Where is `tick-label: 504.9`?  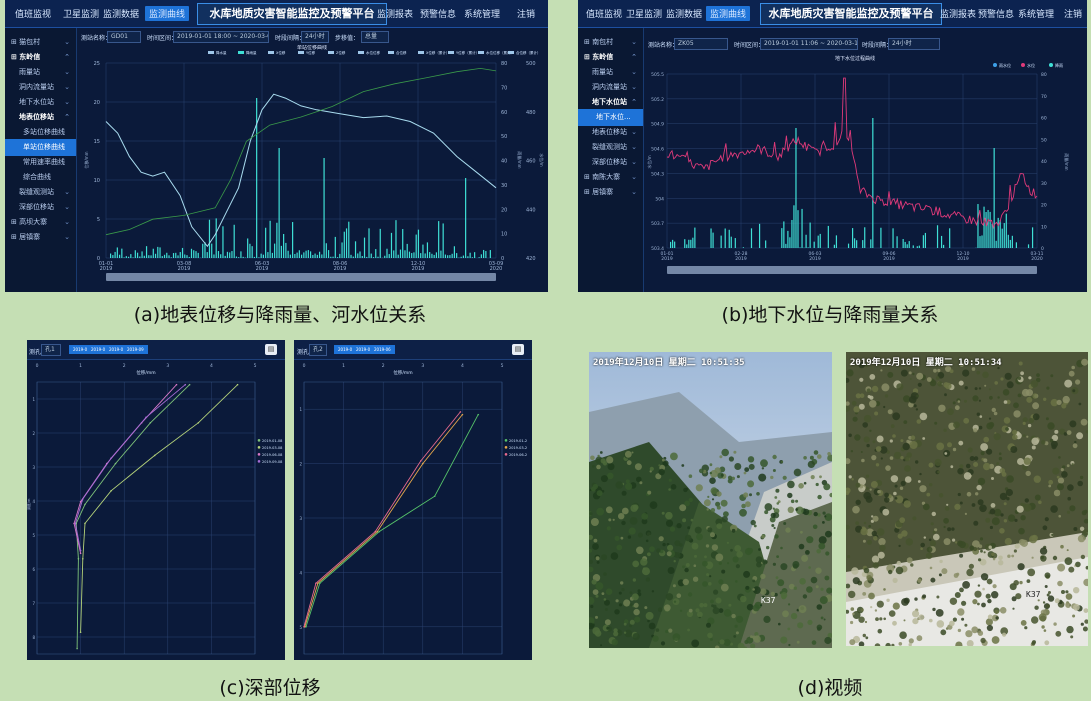
tick-label: 504.9 is located at coordinates (657, 125).